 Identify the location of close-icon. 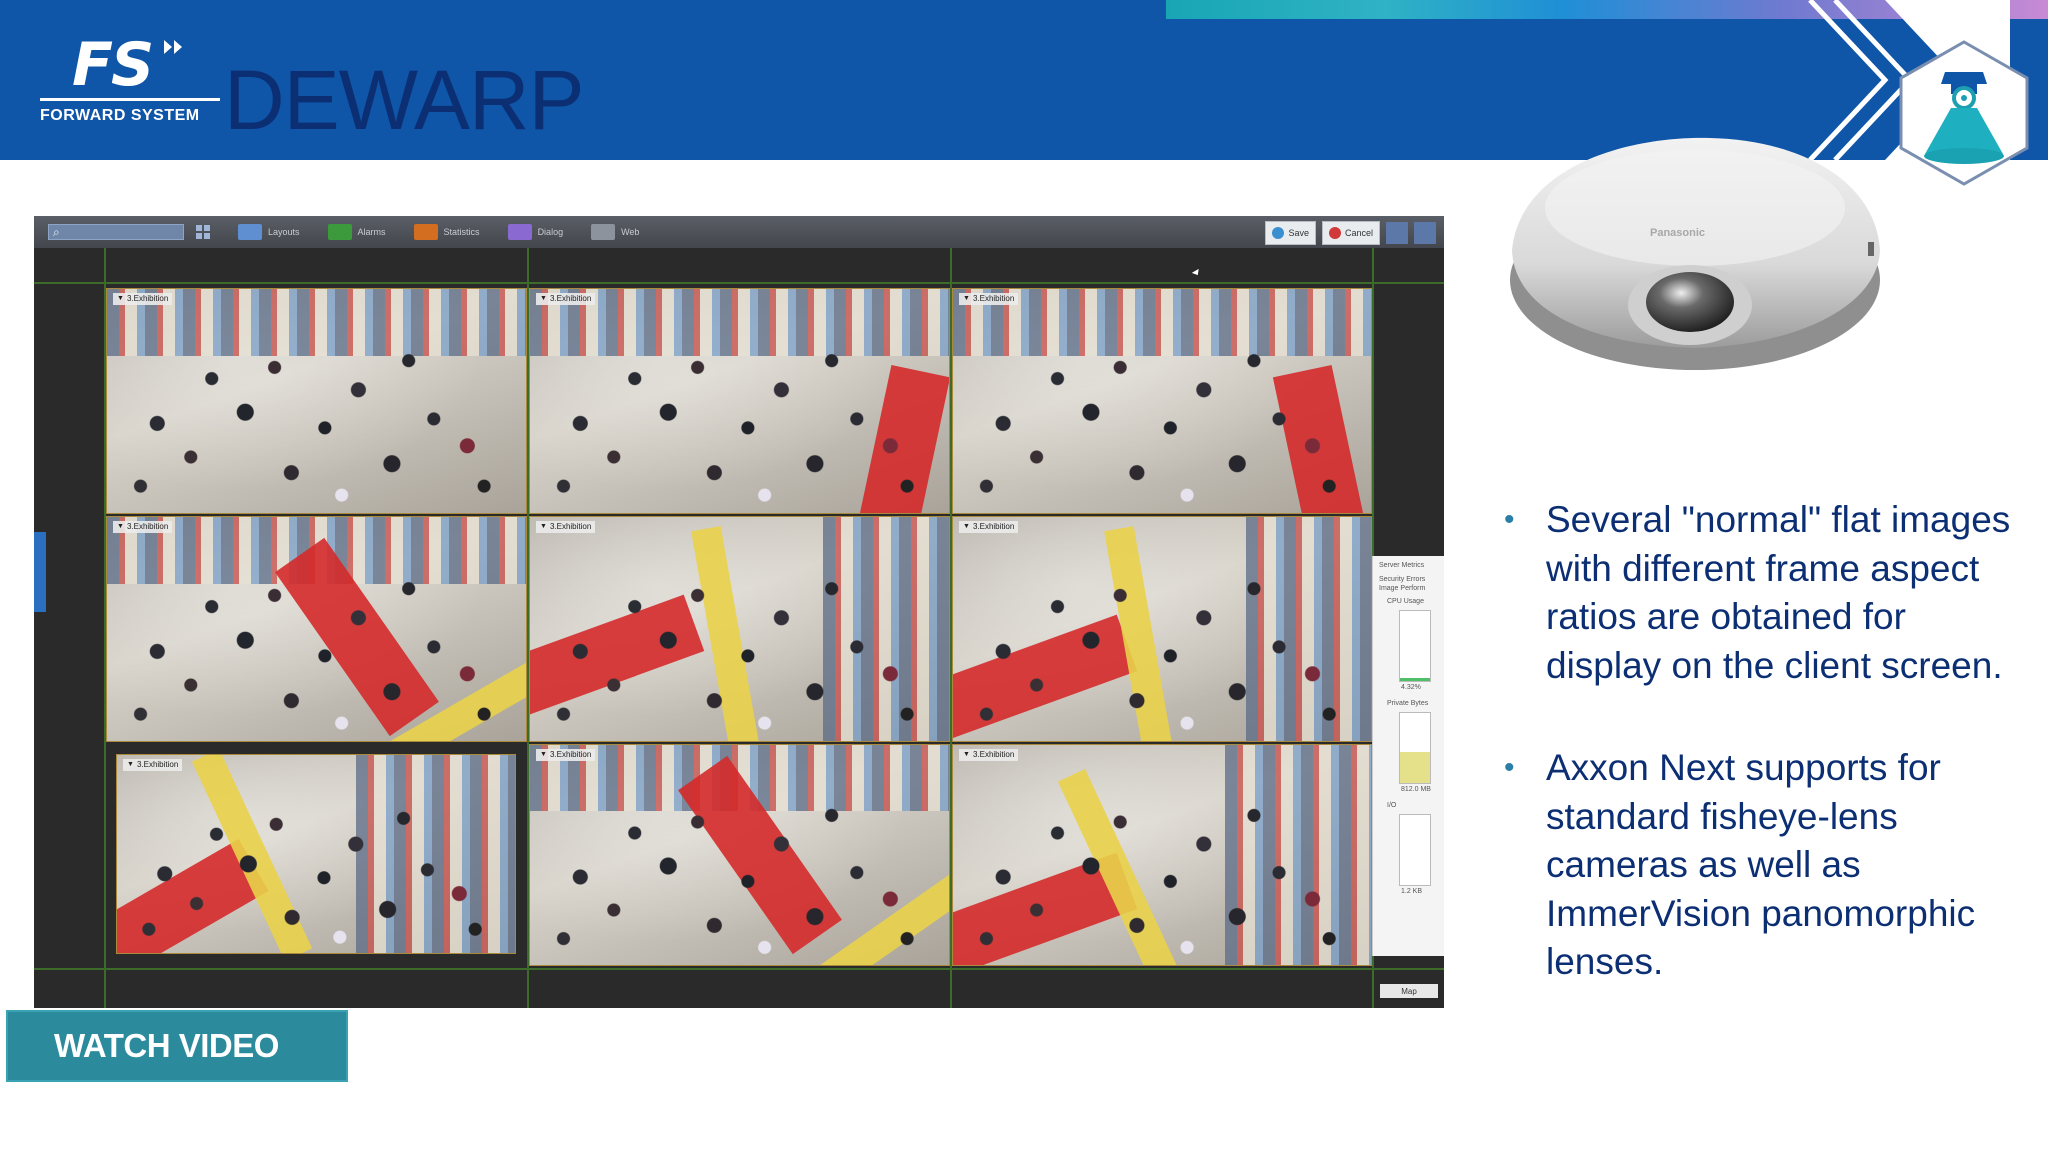
(1334, 233).